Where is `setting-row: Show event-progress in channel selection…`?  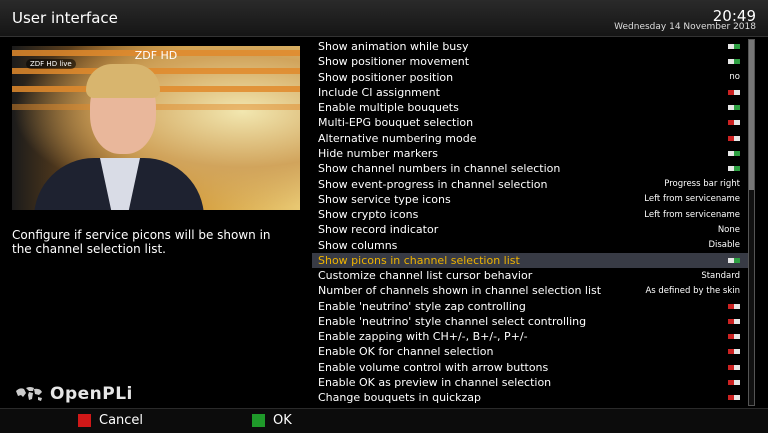 setting-row: Show event-progress in channel selection… is located at coordinates (530, 183).